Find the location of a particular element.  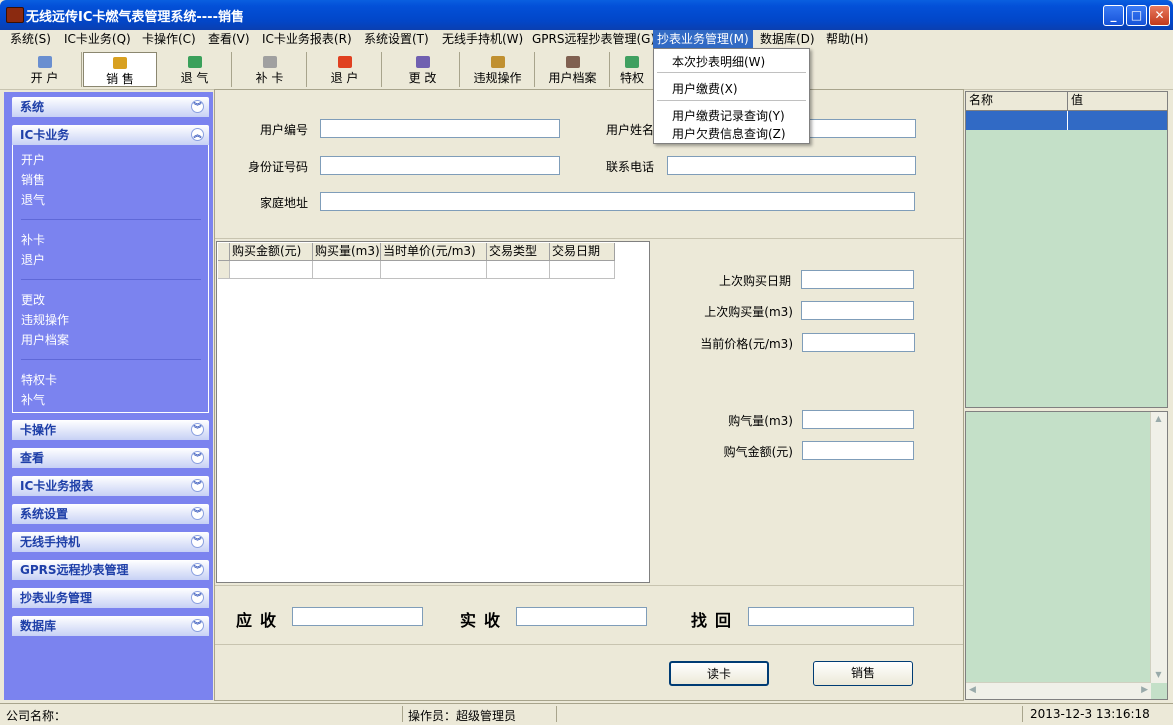

nav-section-settings: 系统设置 ︾ is located at coordinates (110, 514).